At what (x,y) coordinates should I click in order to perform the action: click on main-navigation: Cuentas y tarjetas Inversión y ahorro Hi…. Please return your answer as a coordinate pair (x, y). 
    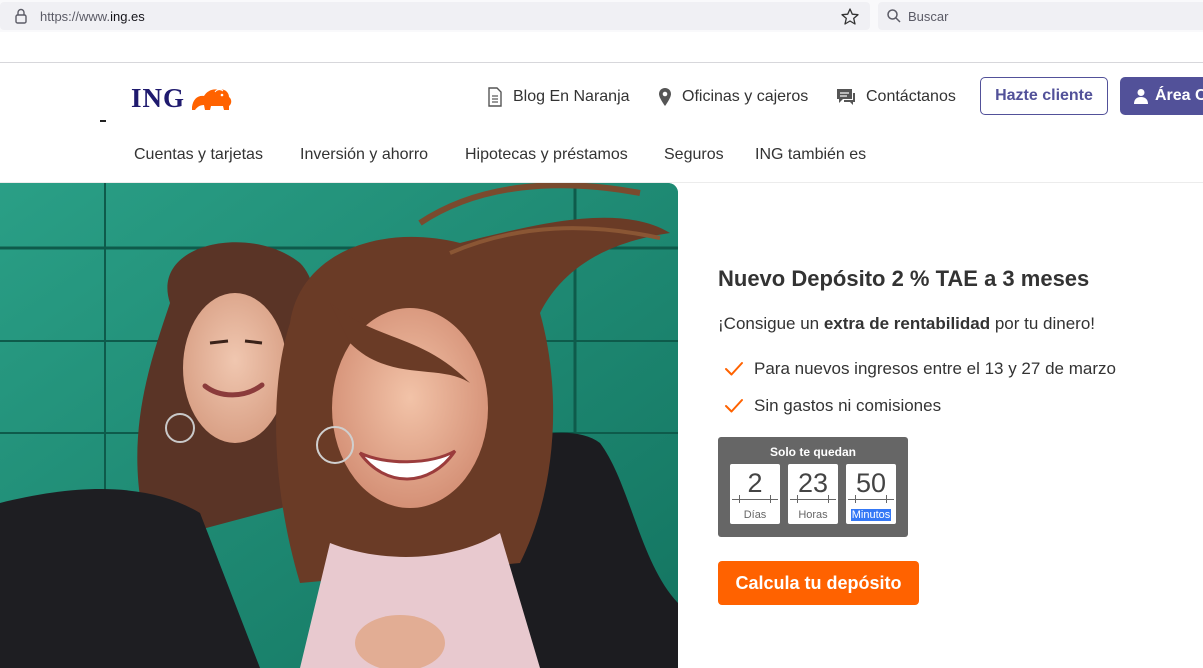
    Looking at the image, I should click on (601, 155).